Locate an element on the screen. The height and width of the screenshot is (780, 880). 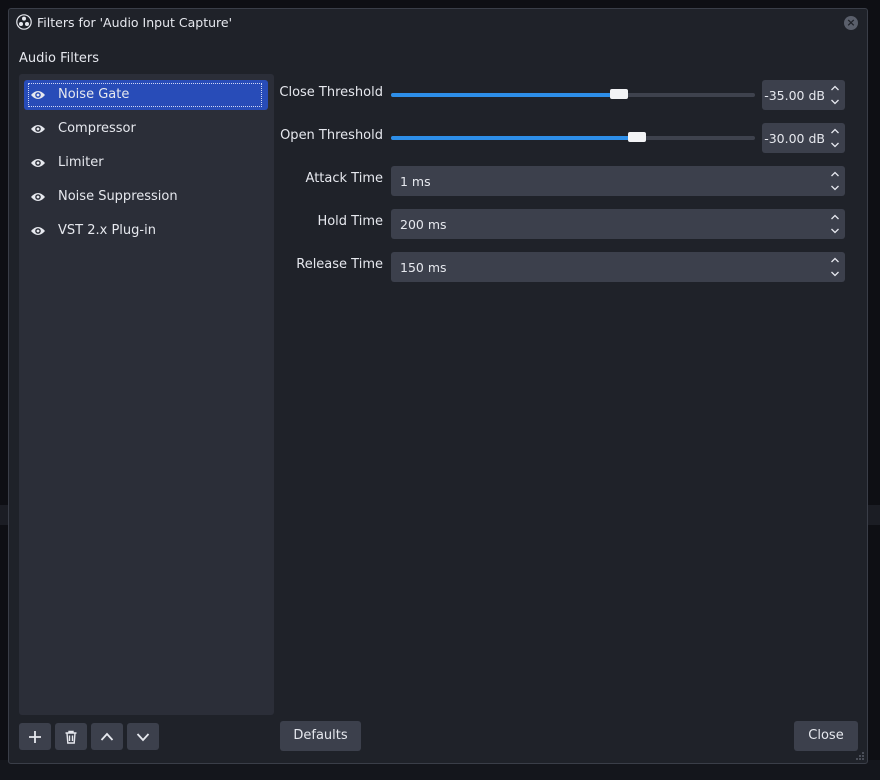
trash-icon is located at coordinates (71, 737).